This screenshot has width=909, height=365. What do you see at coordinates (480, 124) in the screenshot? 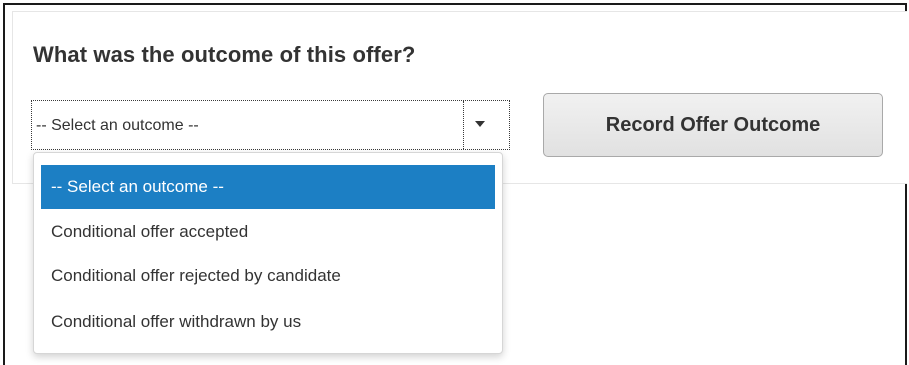
I see `caret-down-icon` at bounding box center [480, 124].